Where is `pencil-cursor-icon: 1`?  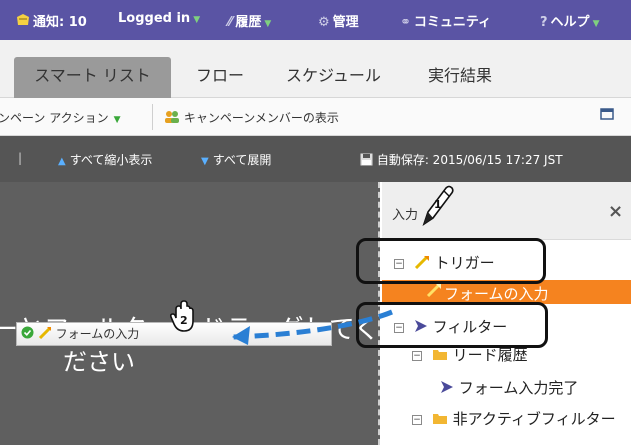
pencil-cursor-icon: 1 is located at coordinates (437, 208).